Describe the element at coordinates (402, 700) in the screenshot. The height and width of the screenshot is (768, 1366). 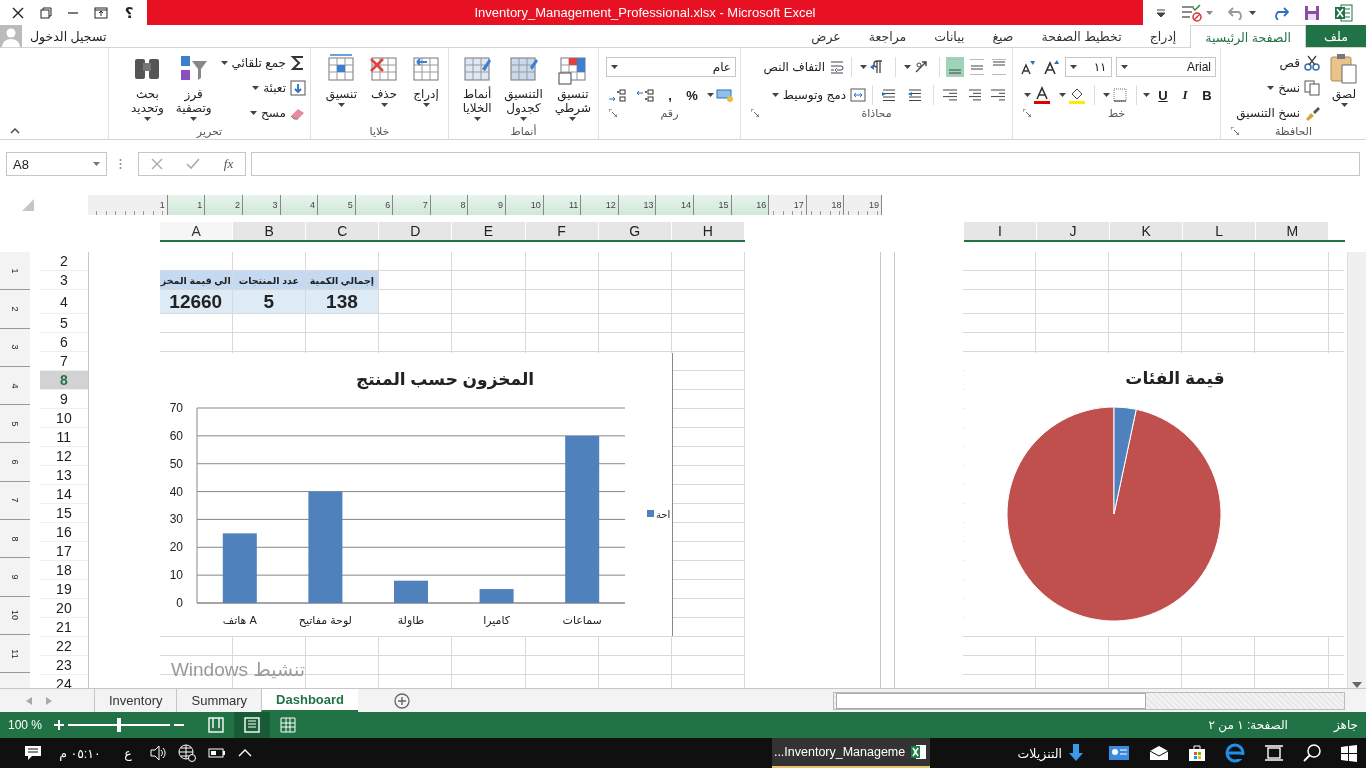
I see `new-sheet-button` at that location.